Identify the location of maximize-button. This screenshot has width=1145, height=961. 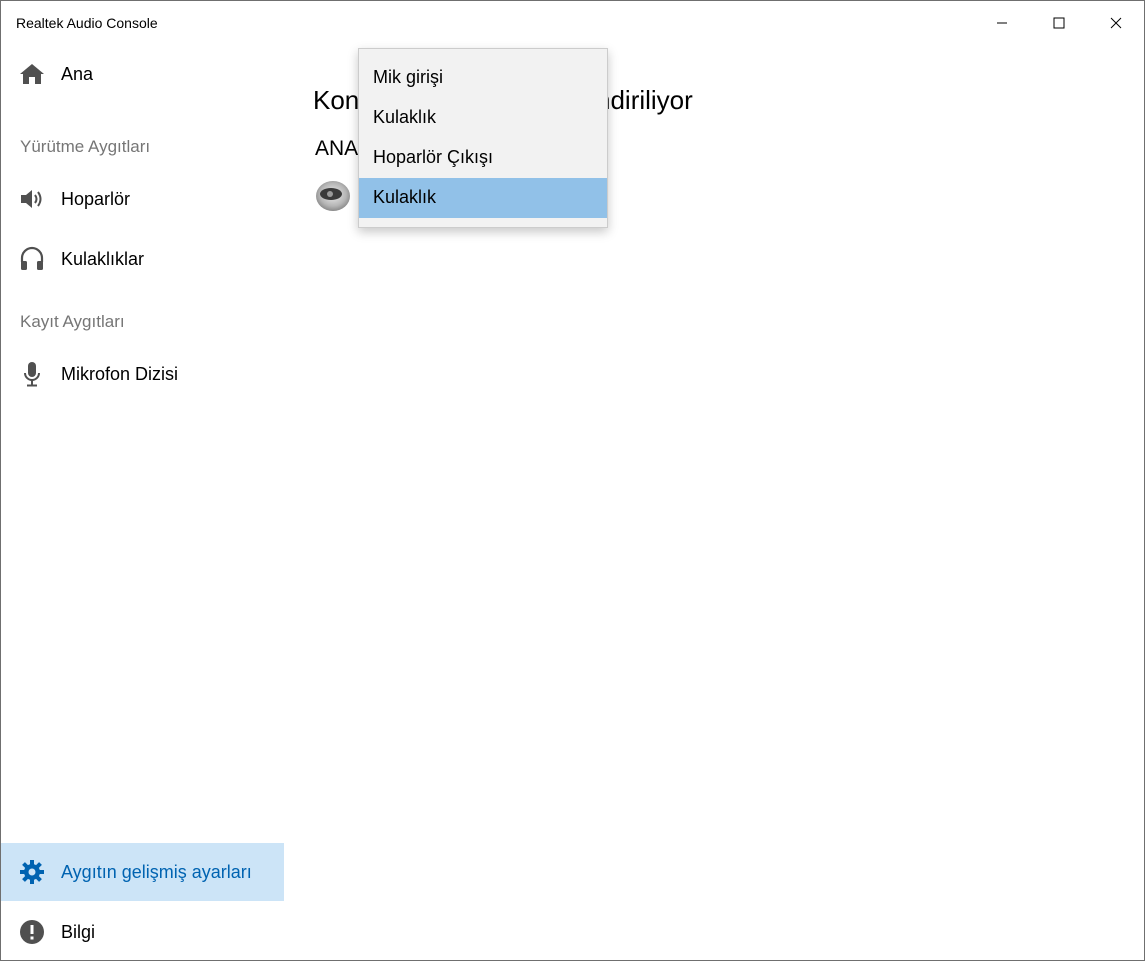
(1058, 23).